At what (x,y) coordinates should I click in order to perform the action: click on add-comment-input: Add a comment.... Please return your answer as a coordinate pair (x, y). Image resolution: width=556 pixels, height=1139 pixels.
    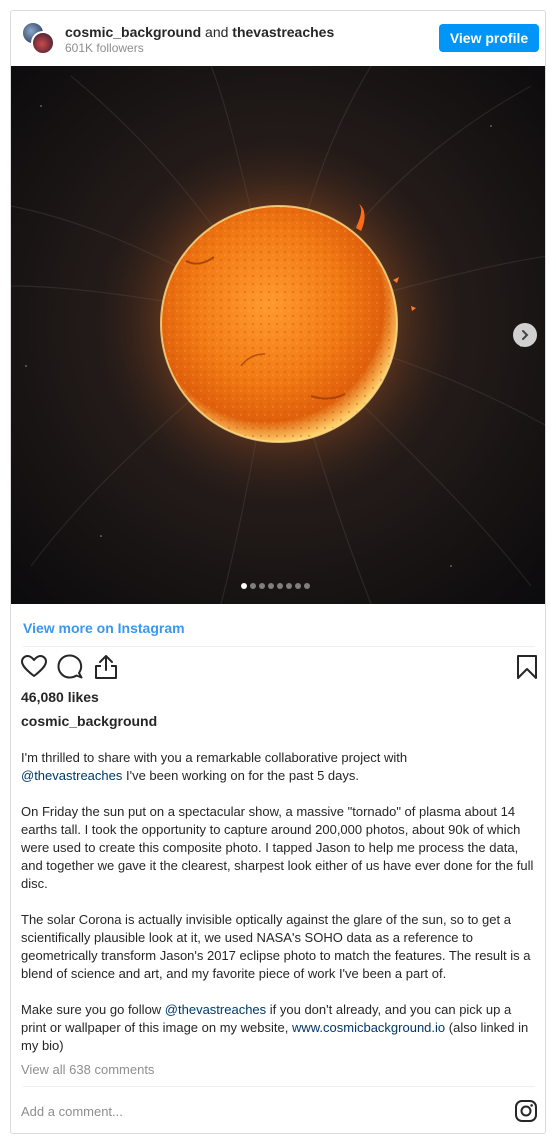
    Looking at the image, I should click on (72, 1111).